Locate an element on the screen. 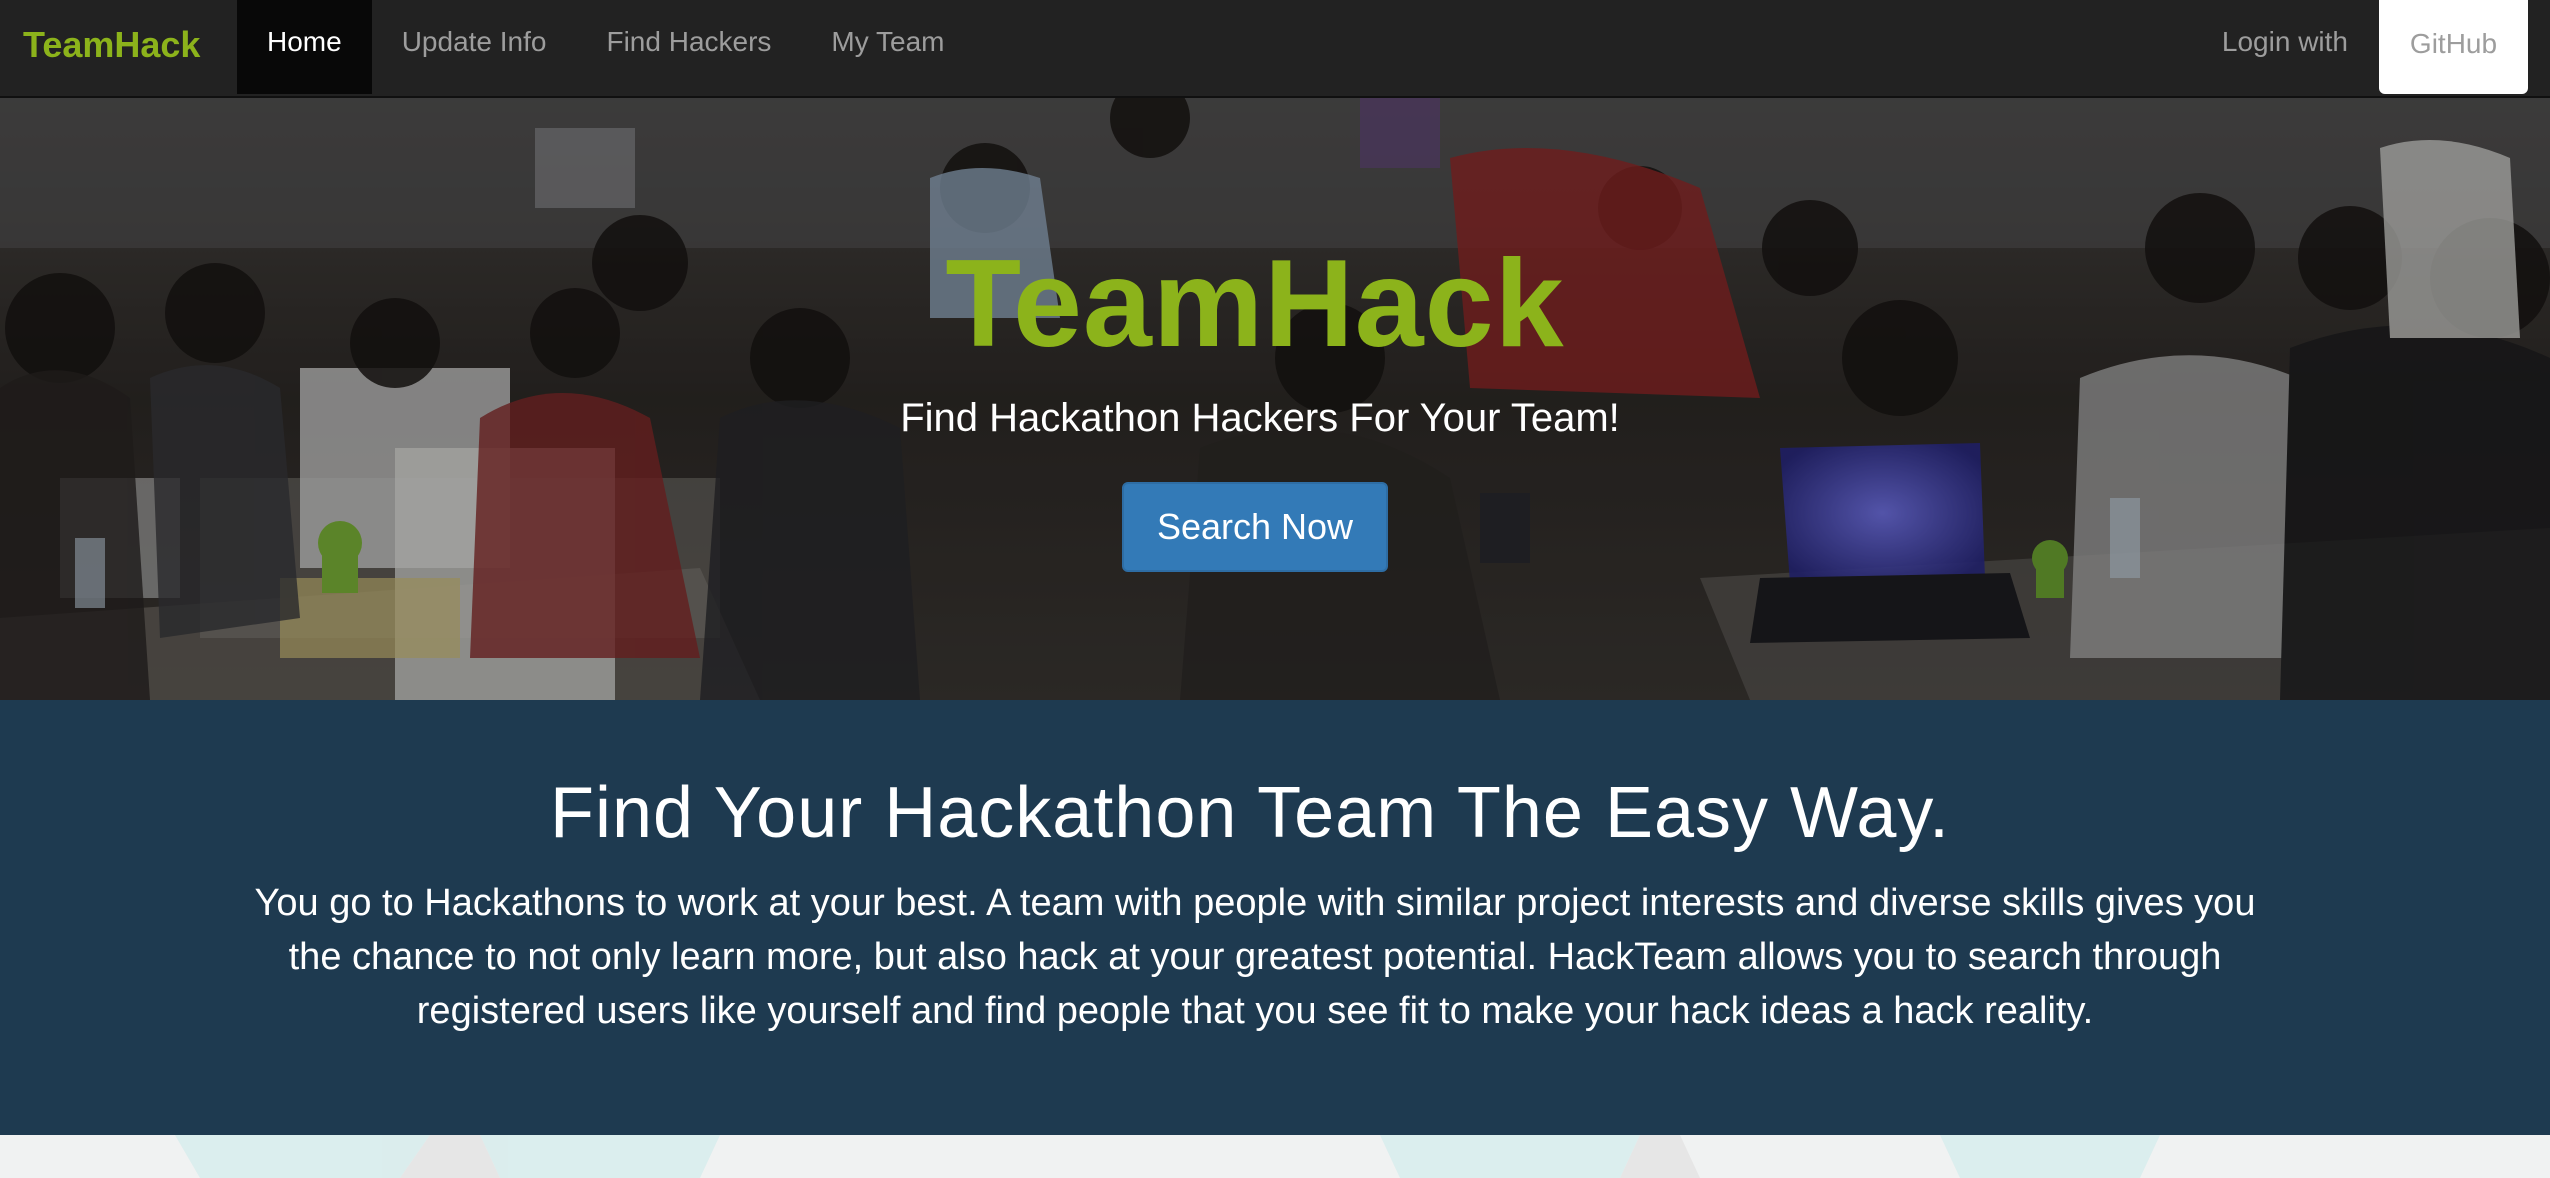  nav-link-update-info: Update Info is located at coordinates (474, 47).